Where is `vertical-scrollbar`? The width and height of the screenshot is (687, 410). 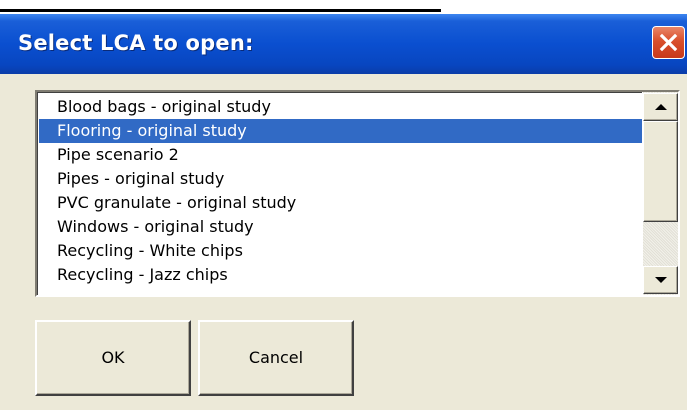
vertical-scrollbar is located at coordinates (660, 193).